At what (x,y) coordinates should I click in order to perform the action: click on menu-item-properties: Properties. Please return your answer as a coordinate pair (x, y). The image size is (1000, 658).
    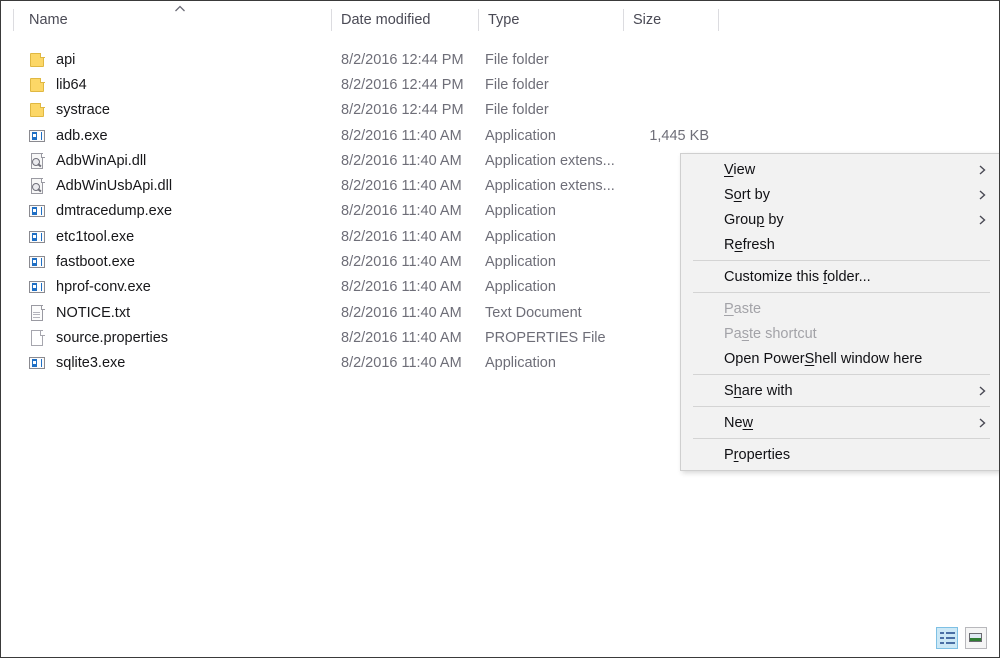
    Looking at the image, I should click on (840, 454).